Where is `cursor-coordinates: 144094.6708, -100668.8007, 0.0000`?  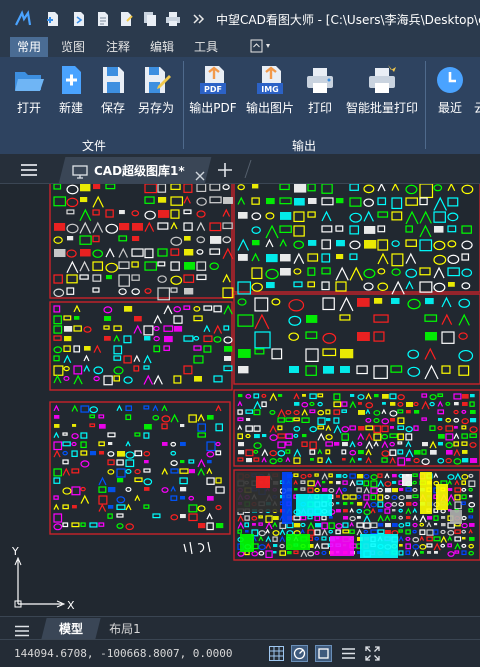 cursor-coordinates: 144094.6708, -100668.8007, 0.0000 is located at coordinates (123, 653).